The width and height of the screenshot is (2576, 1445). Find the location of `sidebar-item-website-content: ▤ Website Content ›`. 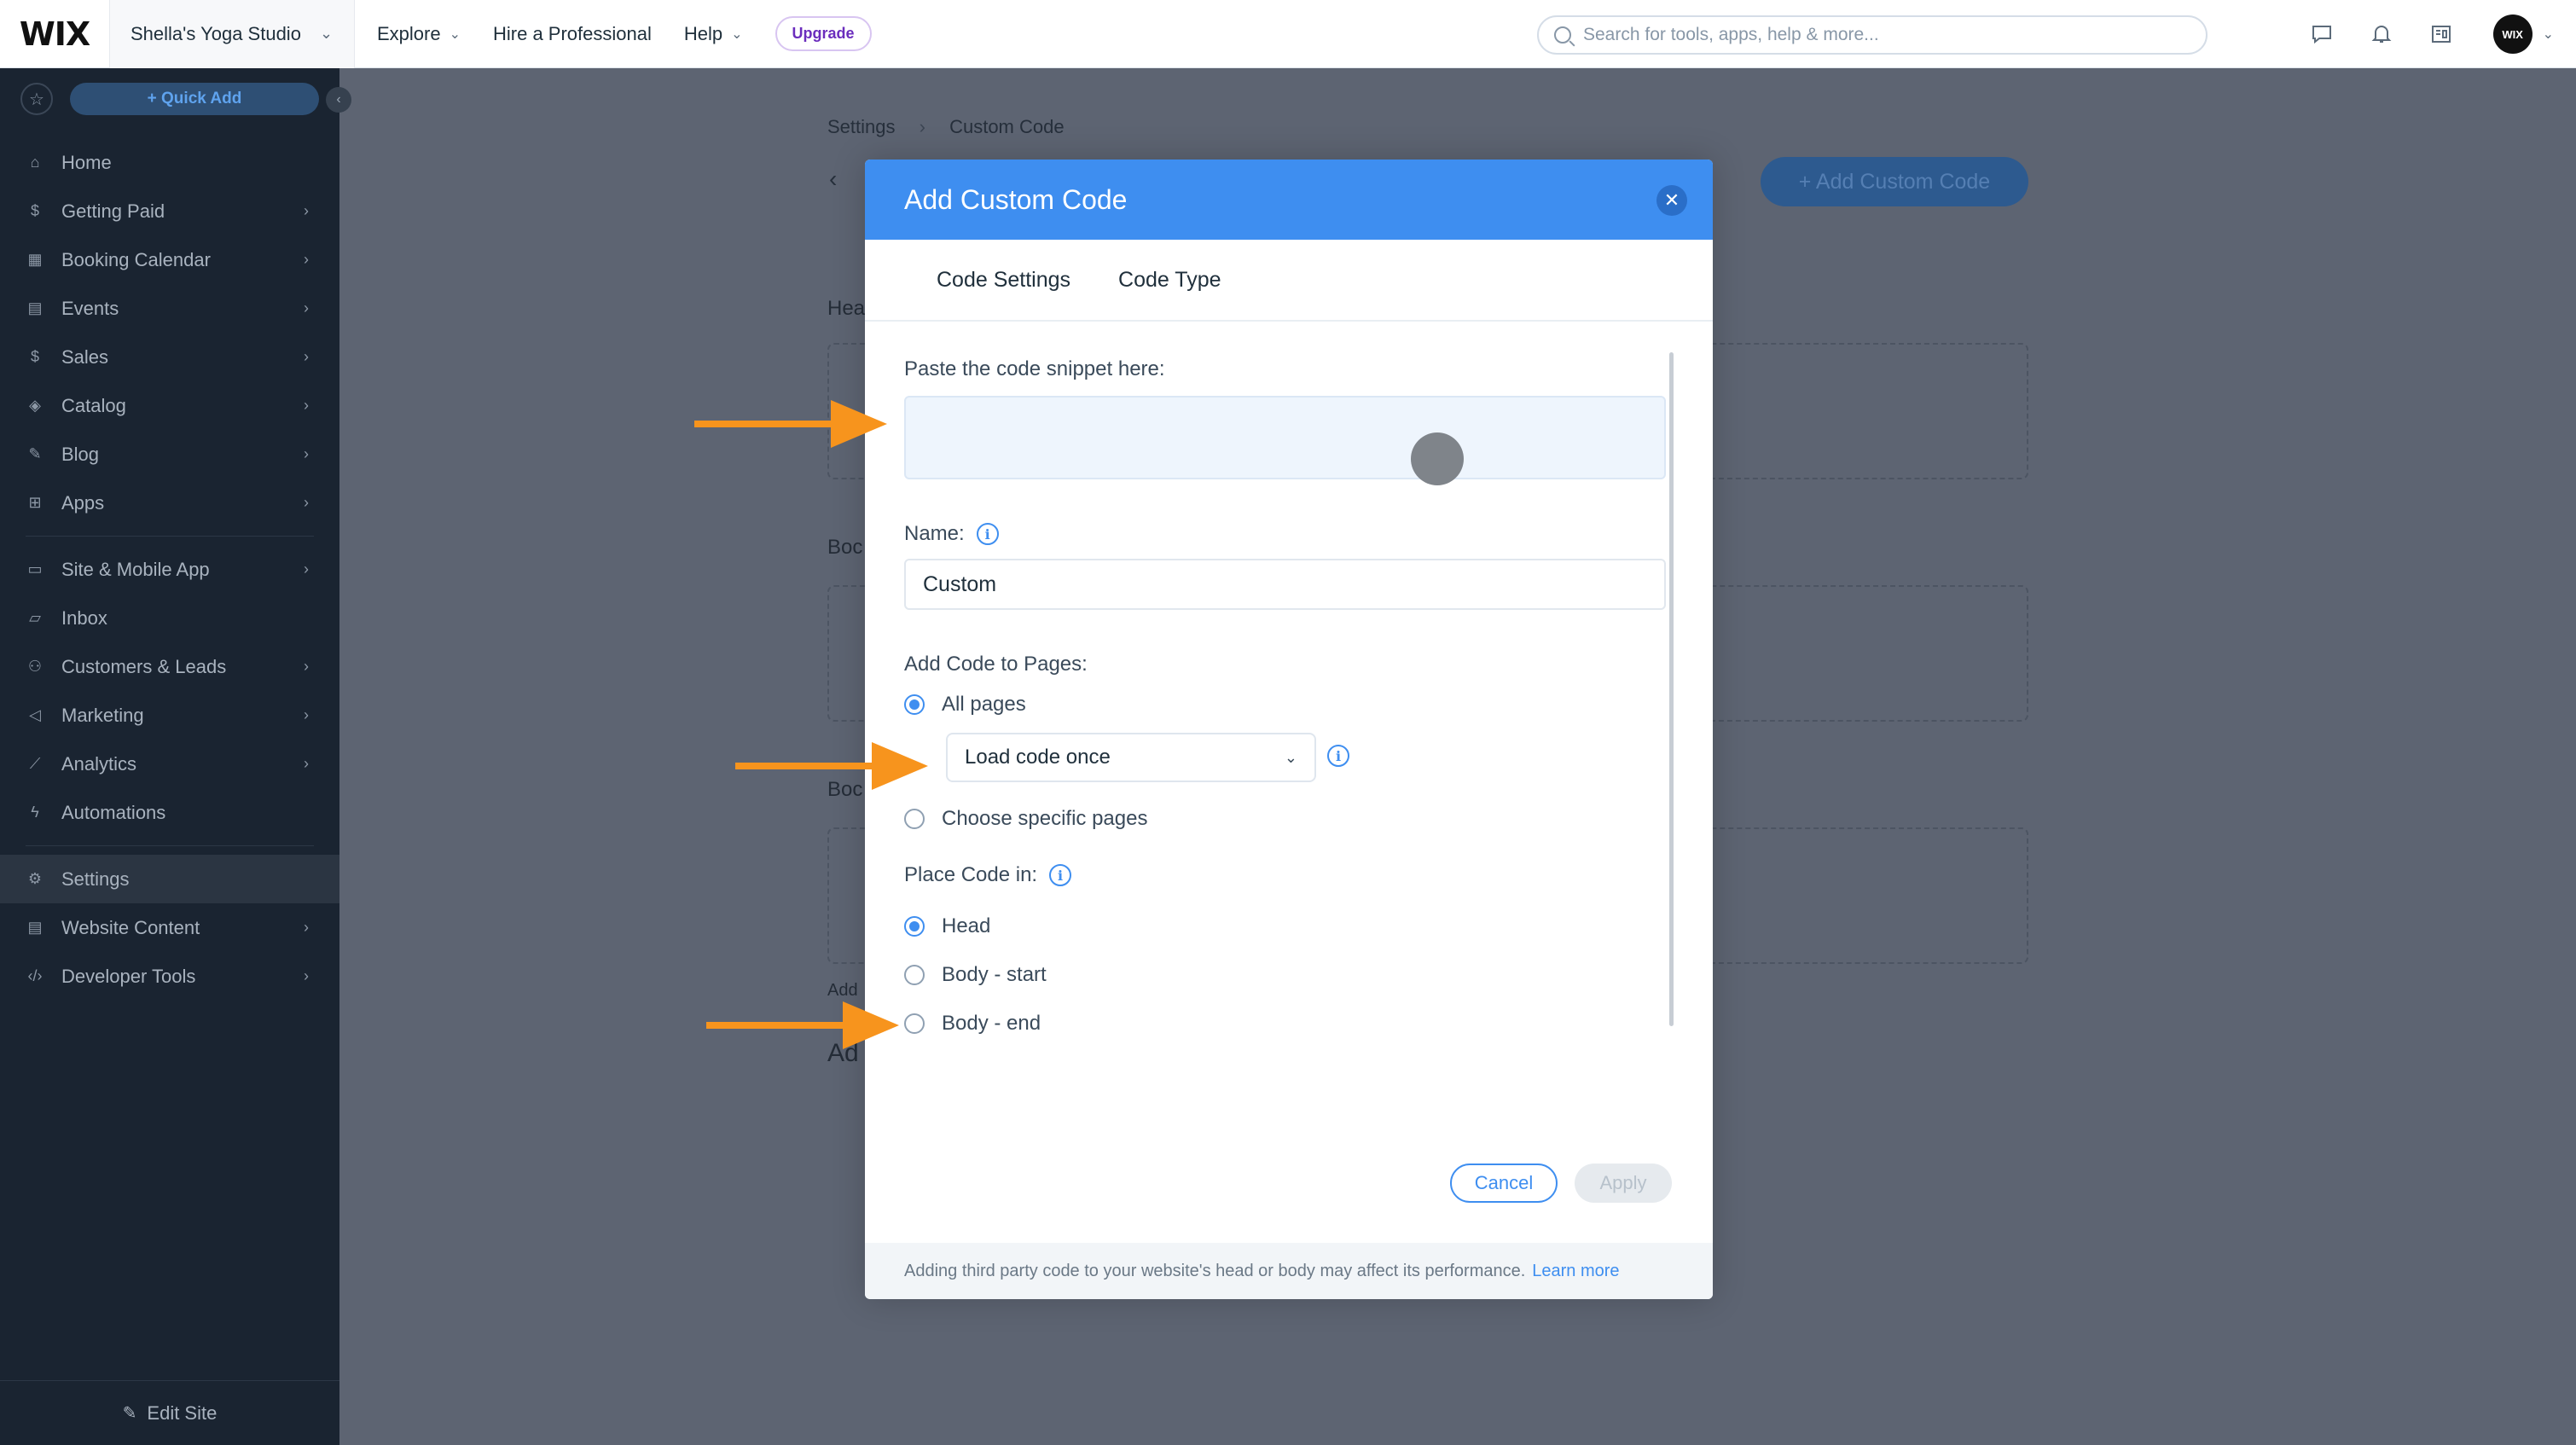

sidebar-item-website-content: ▤ Website Content › is located at coordinates (169, 927).